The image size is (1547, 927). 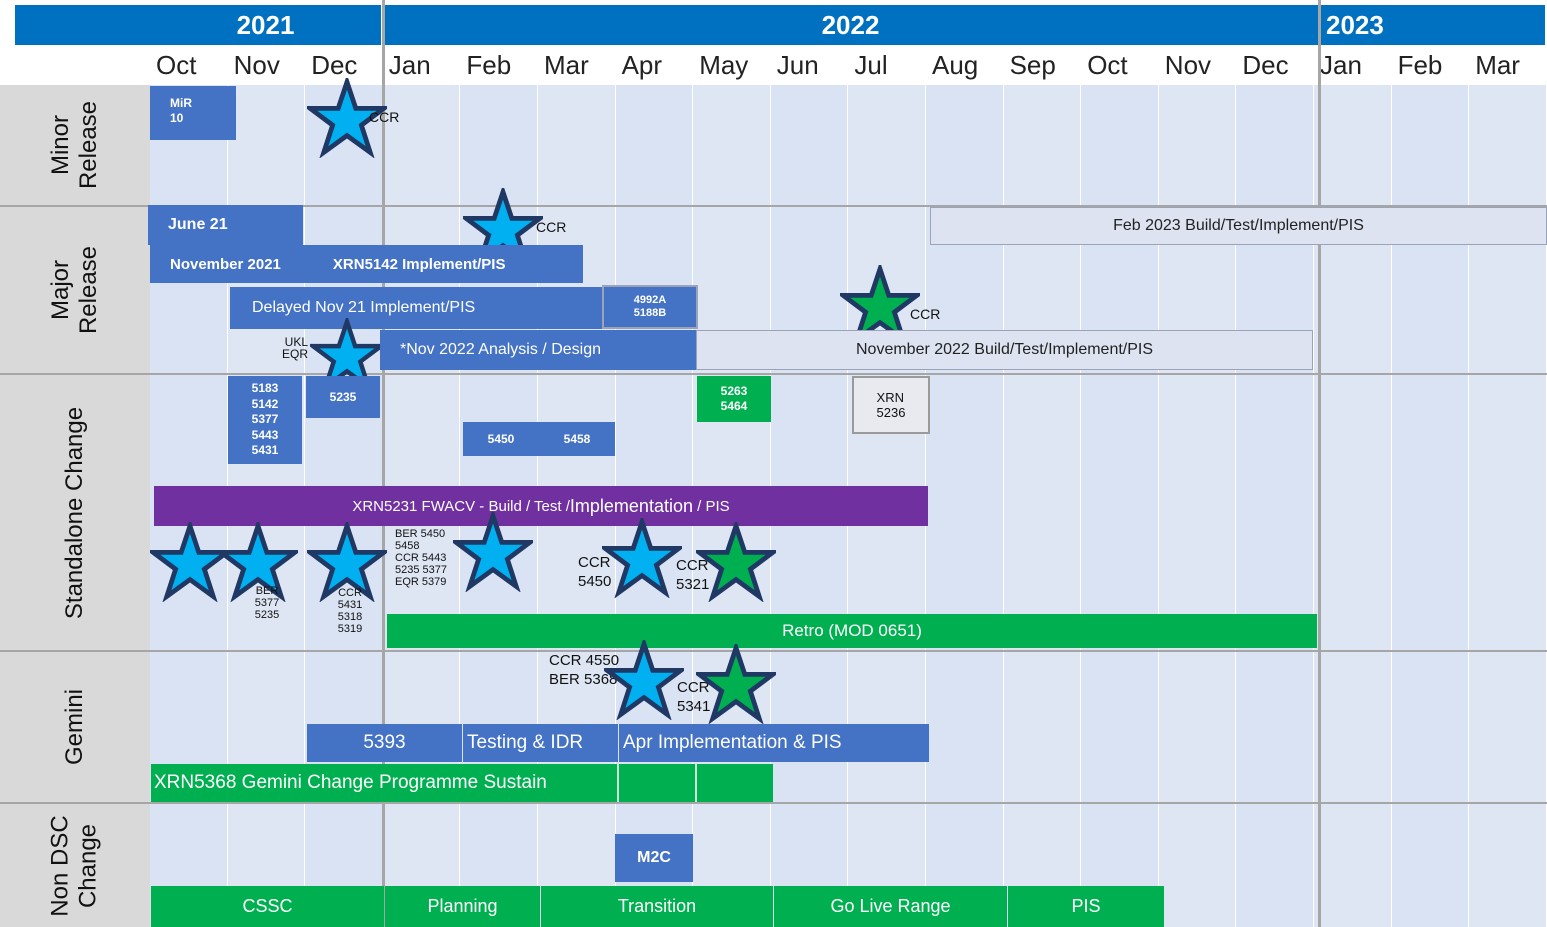 What do you see at coordinates (462, 783) in the screenshot?
I see `xrn5368-gemini-bar: XRN5368 Gemini Change Programme Sustain` at bounding box center [462, 783].